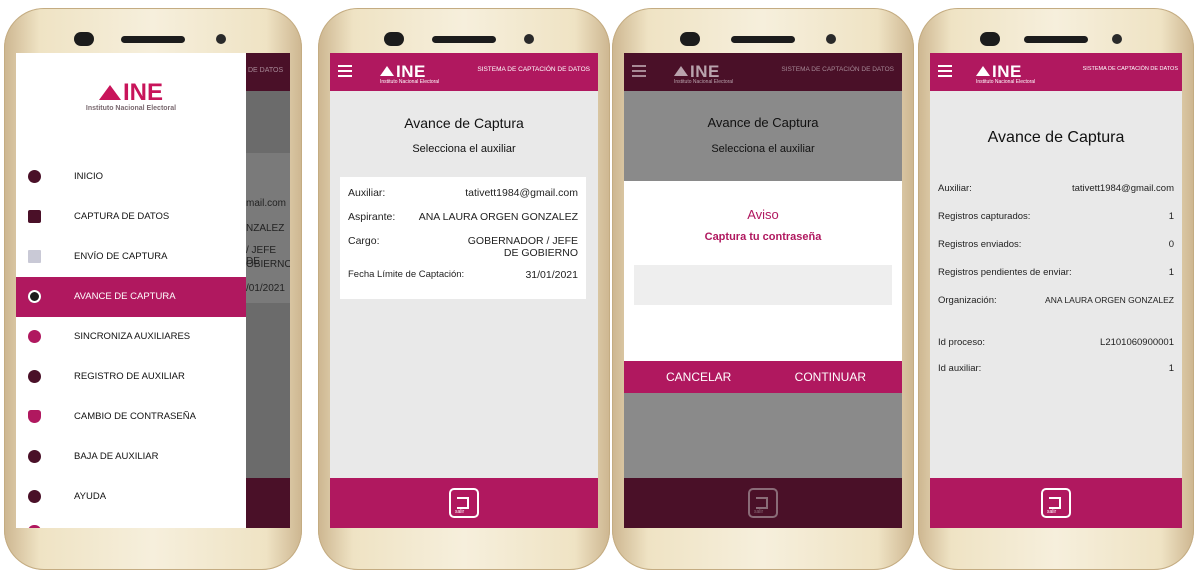 Image resolution: width=1196 pixels, height=573 pixels. Describe the element at coordinates (266, 203) in the screenshot. I see `behind-text: mail.com` at that location.